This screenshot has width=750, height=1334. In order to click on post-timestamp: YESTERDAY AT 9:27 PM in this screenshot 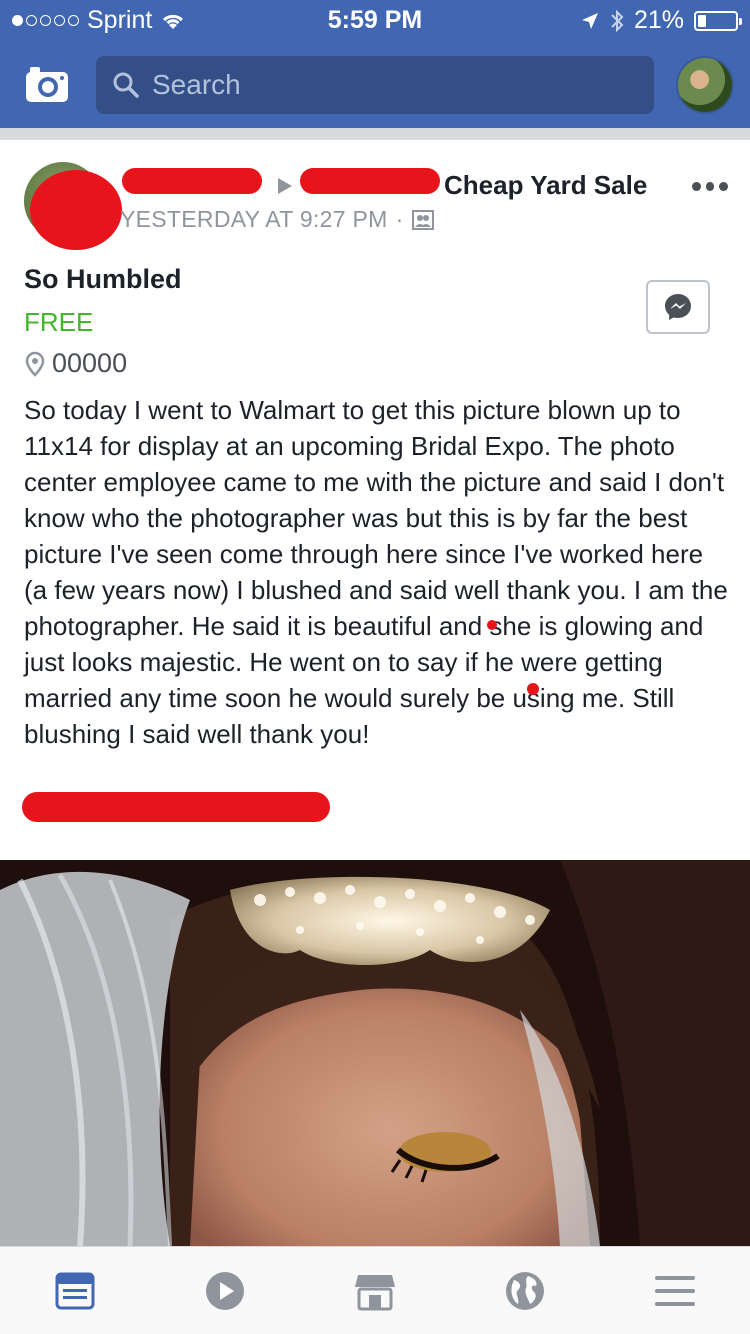, I will do `click(254, 219)`.